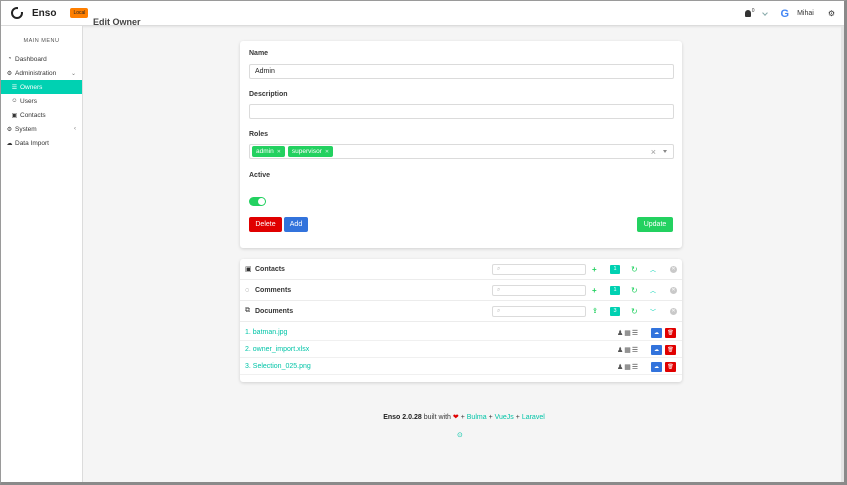 This screenshot has width=847, height=485. What do you see at coordinates (14, 87) in the screenshot?
I see `list-icon: ☰` at bounding box center [14, 87].